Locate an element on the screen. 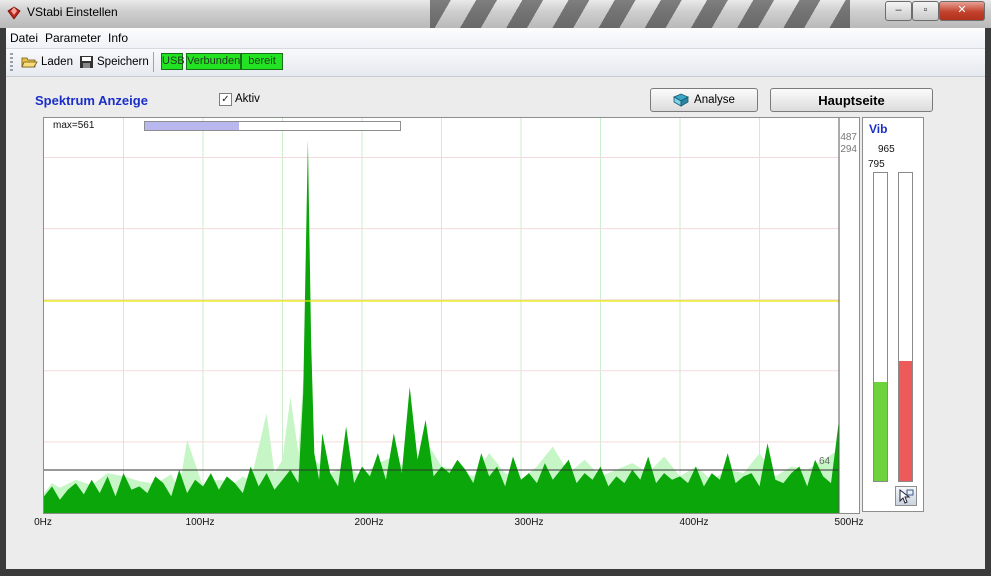  aktiv-checkbox: ✓ is located at coordinates (225, 99).